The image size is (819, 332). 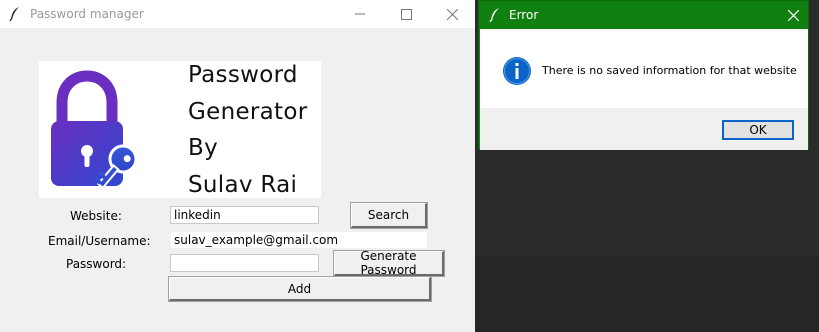 I want to click on main-titlebar: Password manager, so click(x=237, y=14).